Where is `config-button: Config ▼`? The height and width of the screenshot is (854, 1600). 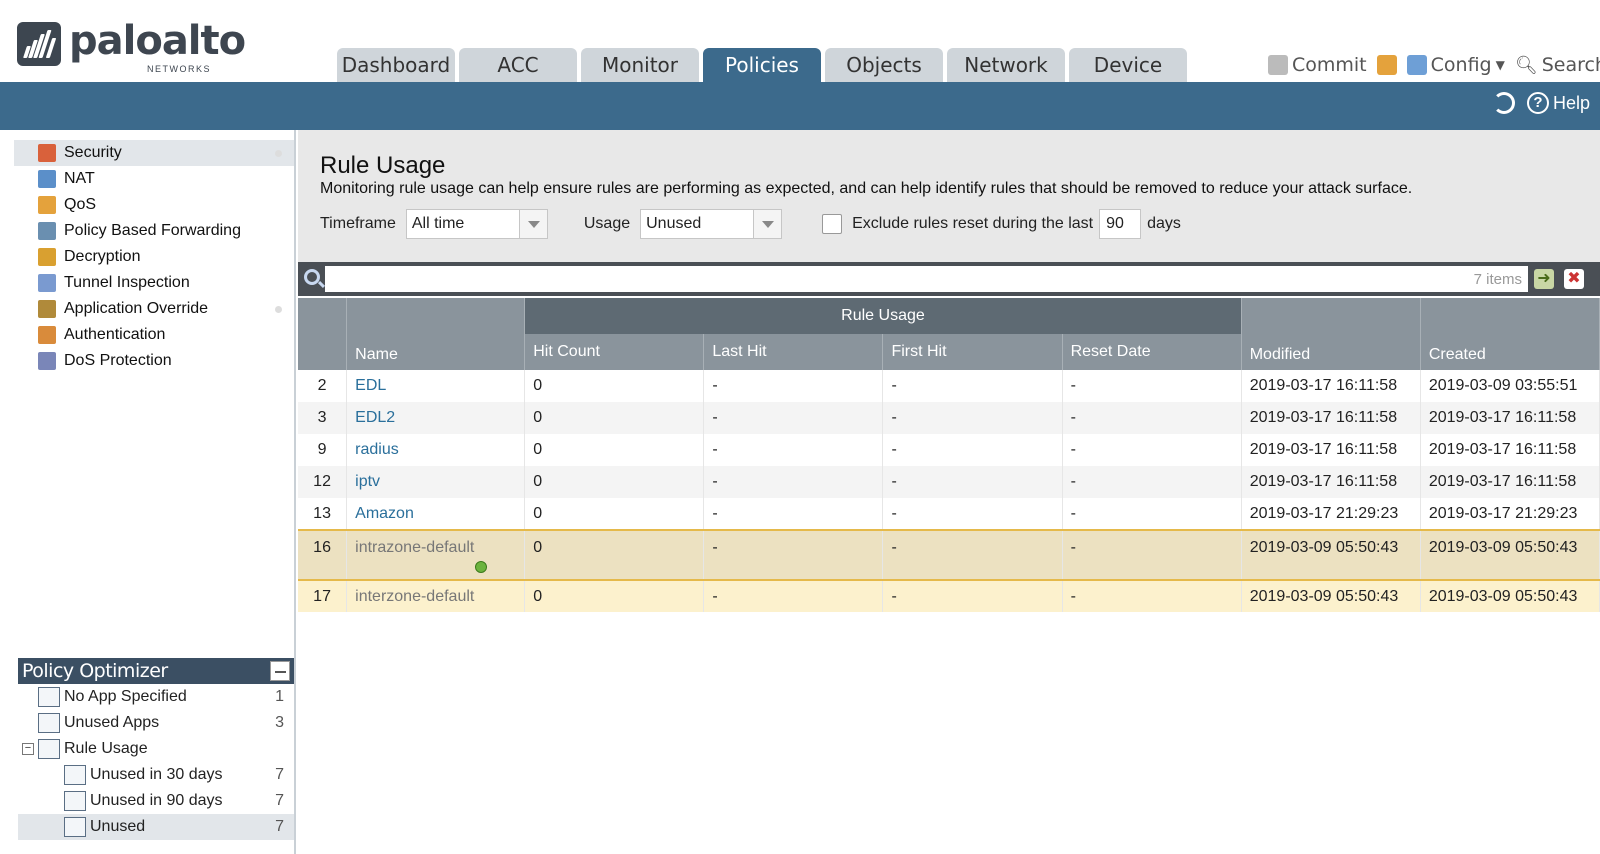
config-button: Config ▼ is located at coordinates (1455, 65).